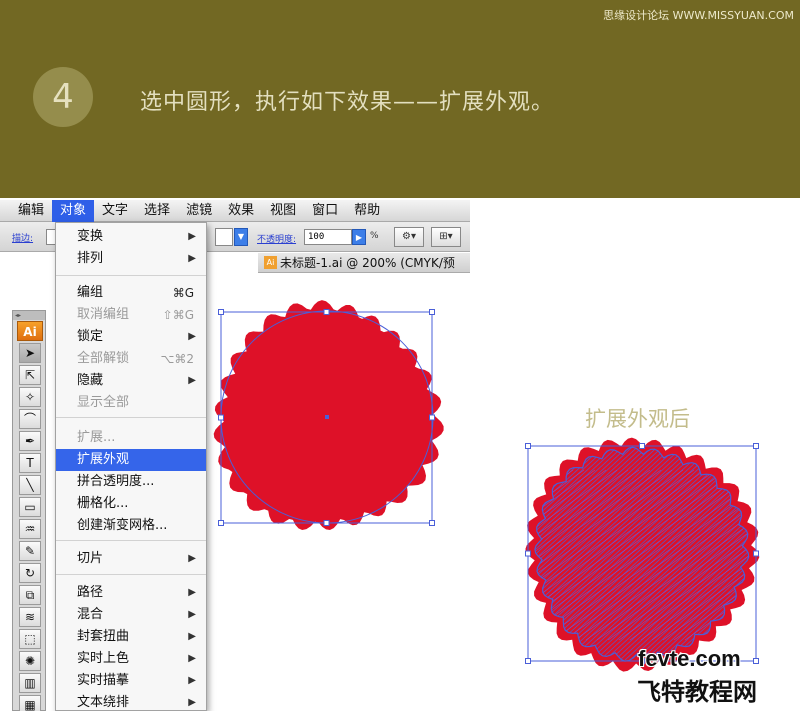 Image resolution: width=800 pixels, height=711 pixels. Describe the element at coordinates (103, 636) in the screenshot. I see `menu-item-label: 封套扭曲` at that location.